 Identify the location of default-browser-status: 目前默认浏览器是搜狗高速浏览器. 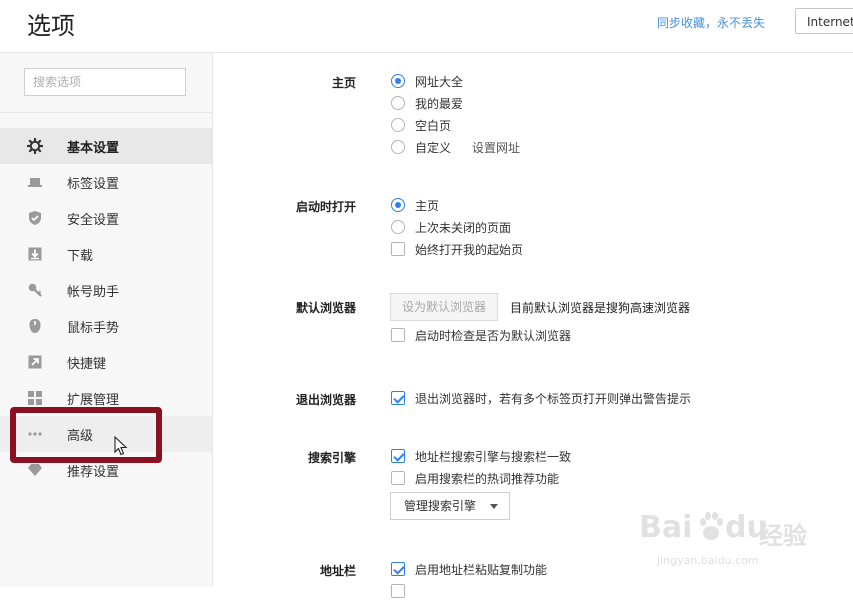
(600, 308).